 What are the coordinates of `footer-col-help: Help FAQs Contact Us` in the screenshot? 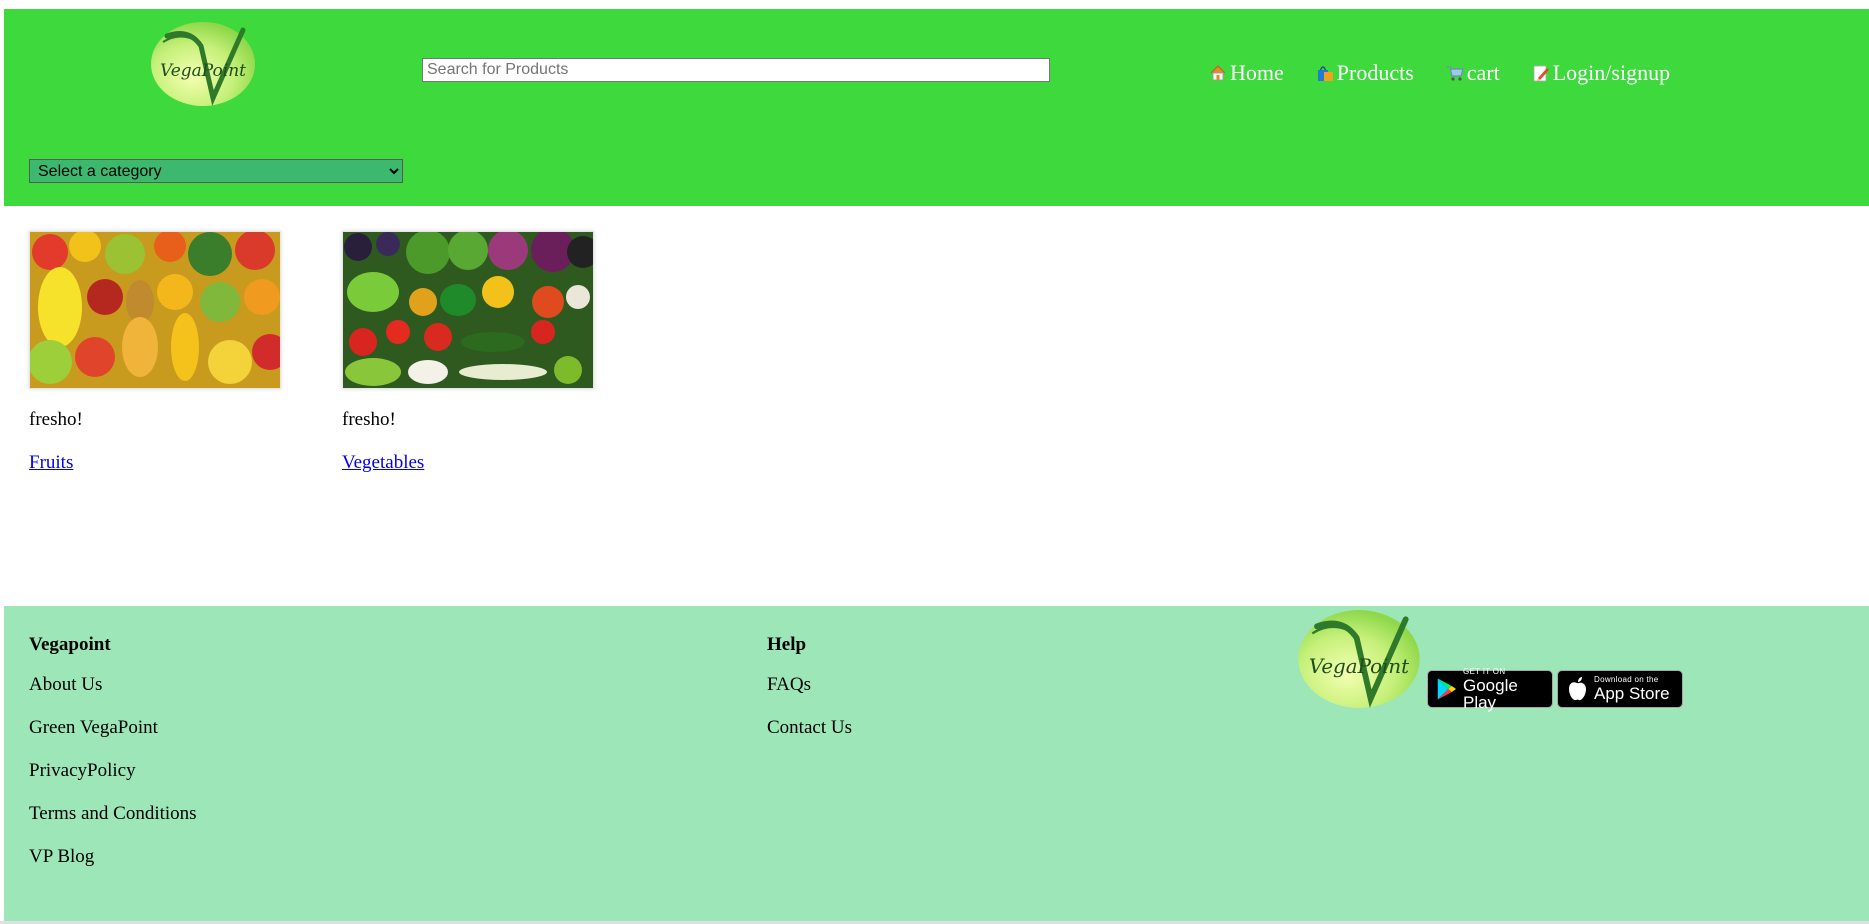 It's located at (809, 697).